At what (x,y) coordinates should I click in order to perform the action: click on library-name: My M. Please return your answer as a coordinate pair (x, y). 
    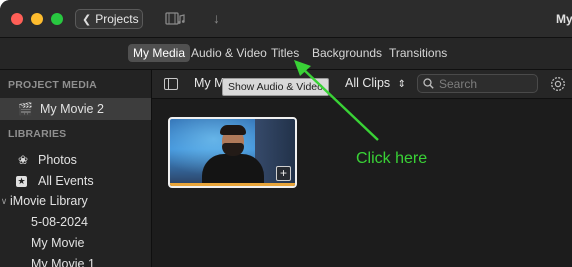
    Looking at the image, I should click on (209, 83).